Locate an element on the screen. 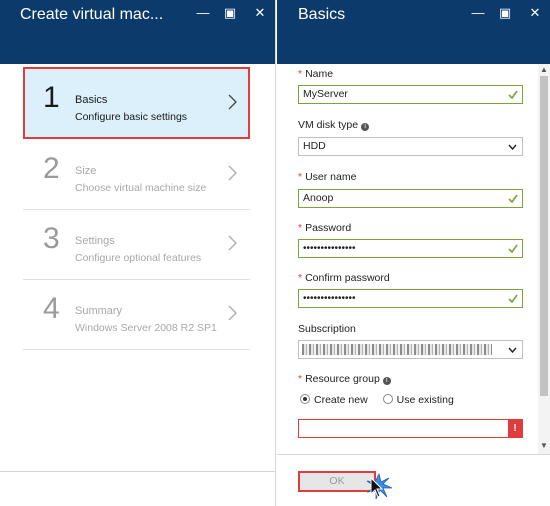  step-number: 1 is located at coordinates (51, 97).